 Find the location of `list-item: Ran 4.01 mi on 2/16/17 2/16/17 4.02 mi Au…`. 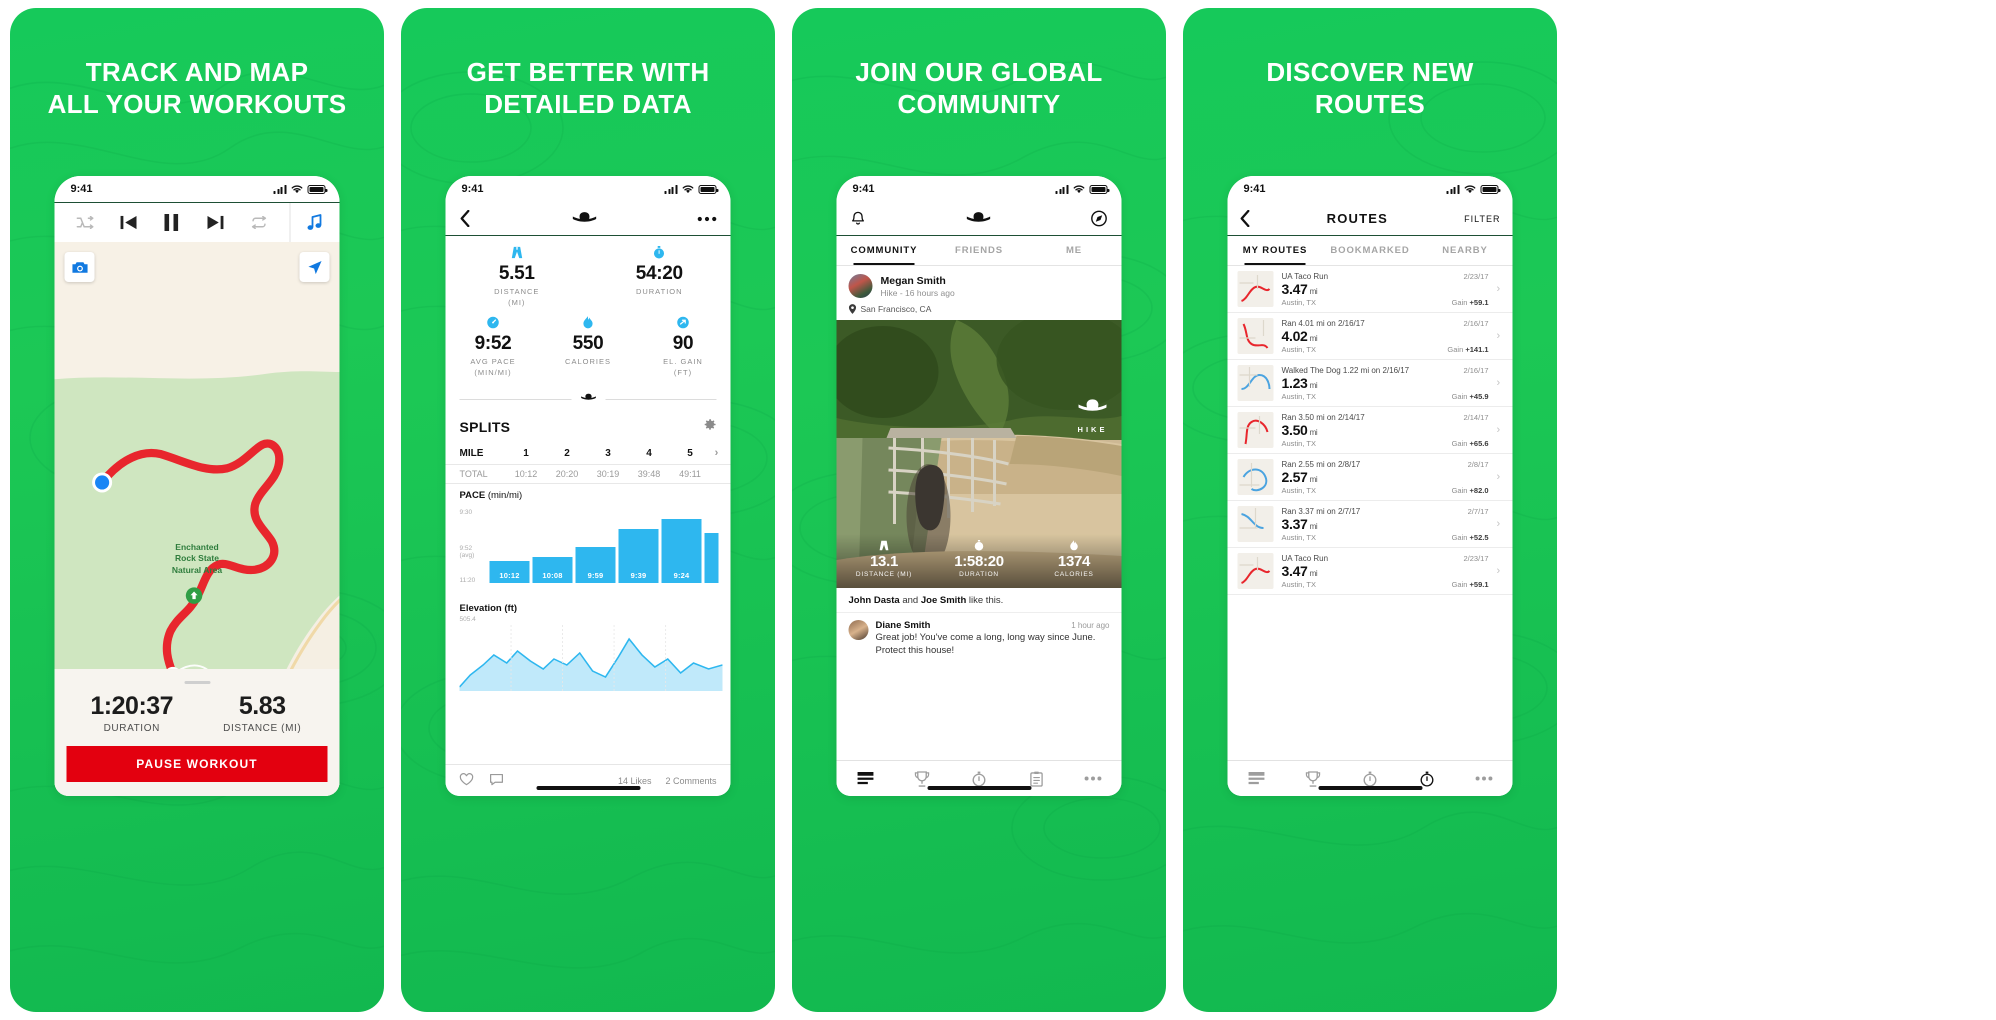

list-item: Ran 4.01 mi on 2/16/17 2/16/17 4.02 mi Au… is located at coordinates (1370, 336).